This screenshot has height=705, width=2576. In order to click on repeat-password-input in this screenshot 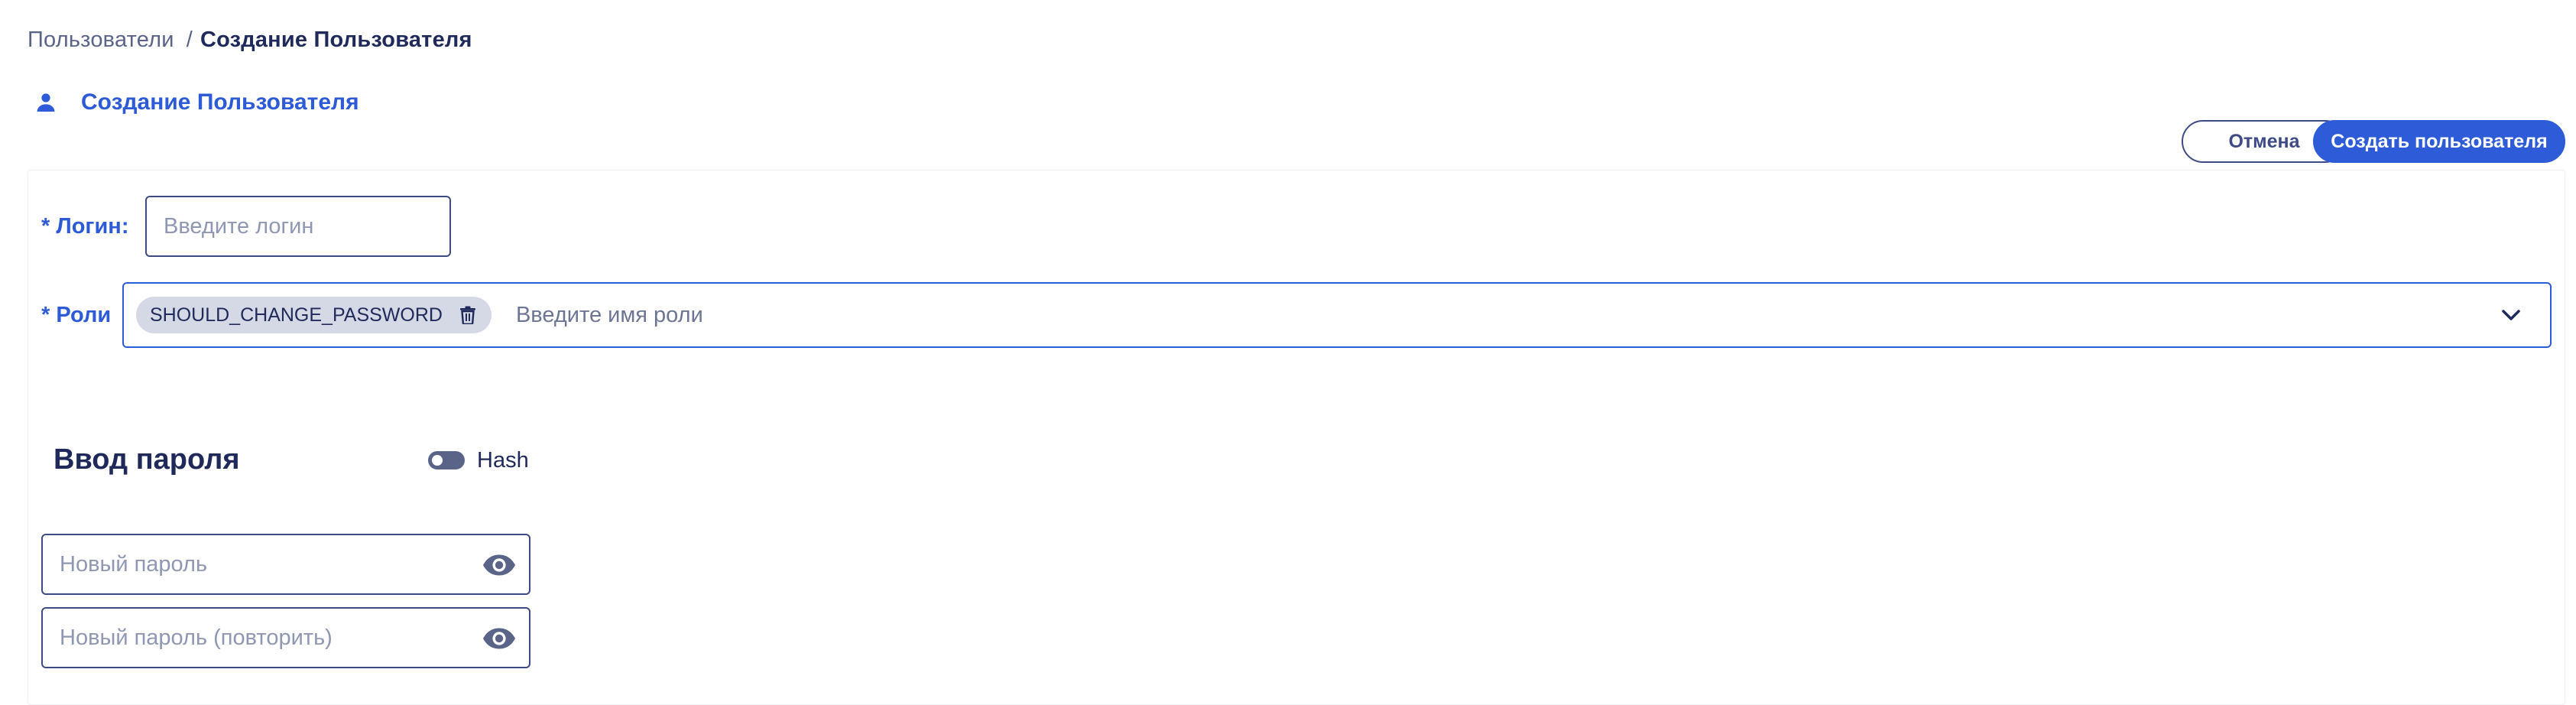, I will do `click(251, 637)`.